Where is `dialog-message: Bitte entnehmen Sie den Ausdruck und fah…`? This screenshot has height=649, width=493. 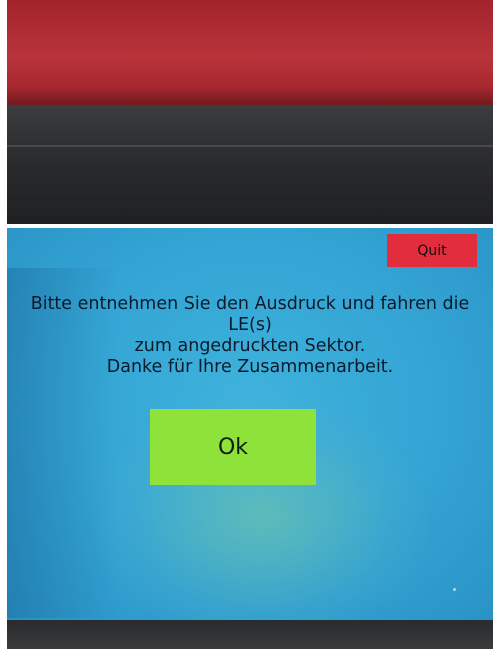 dialog-message: Bitte entnehmen Sie den Ausdruck und fah… is located at coordinates (250, 336).